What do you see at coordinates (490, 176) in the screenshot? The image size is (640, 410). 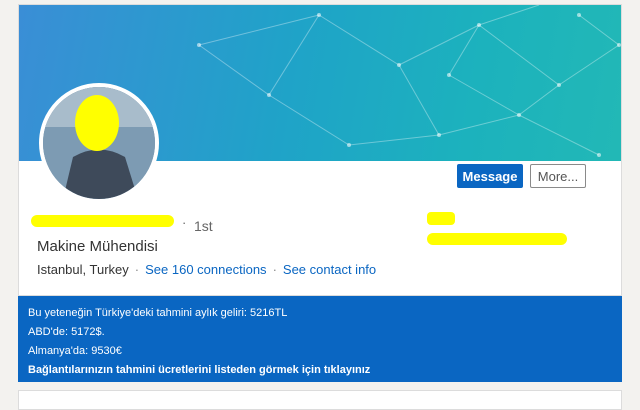 I see `message-button: Message` at bounding box center [490, 176].